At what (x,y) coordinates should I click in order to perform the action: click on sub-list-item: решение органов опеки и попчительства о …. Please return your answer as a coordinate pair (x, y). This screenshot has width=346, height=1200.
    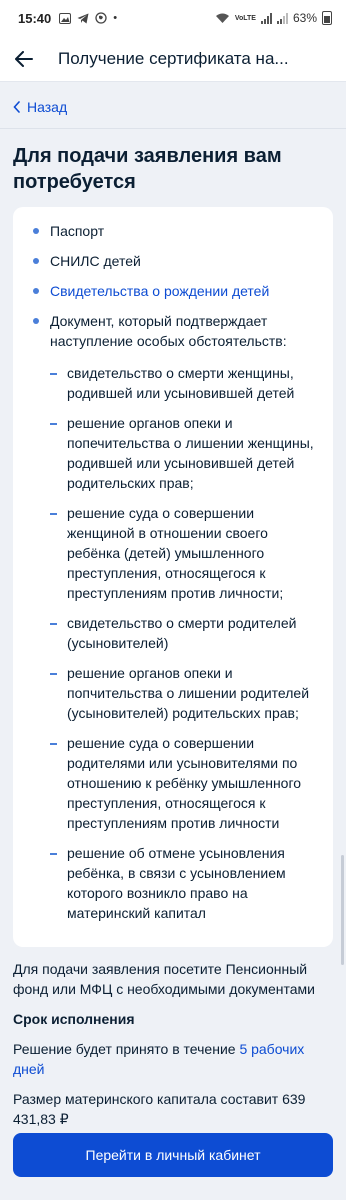
    Looking at the image, I should click on (176, 693).